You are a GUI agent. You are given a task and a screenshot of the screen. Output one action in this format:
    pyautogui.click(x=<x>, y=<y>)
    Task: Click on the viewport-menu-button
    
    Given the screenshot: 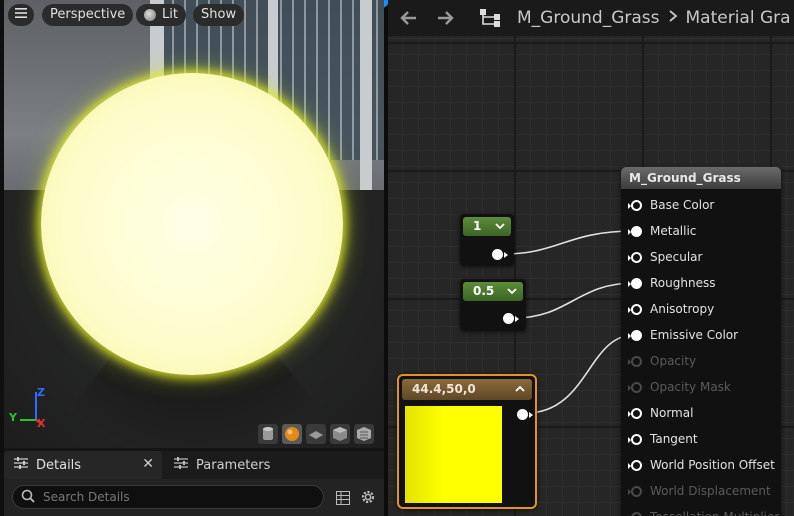 What is the action you would take?
    pyautogui.click(x=21, y=15)
    